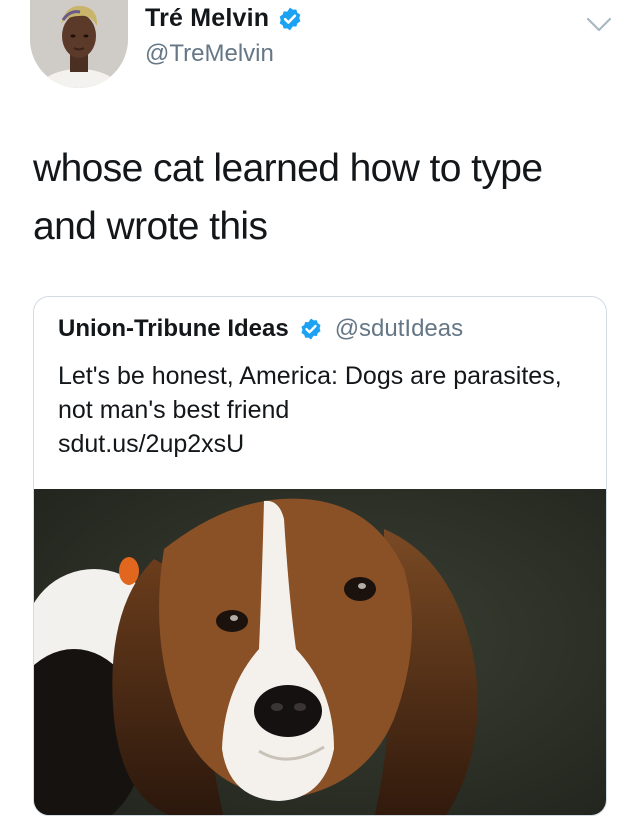 The height and width of the screenshot is (816, 640). I want to click on quoted-author-name: Union-Tribune Ideas, so click(173, 328).